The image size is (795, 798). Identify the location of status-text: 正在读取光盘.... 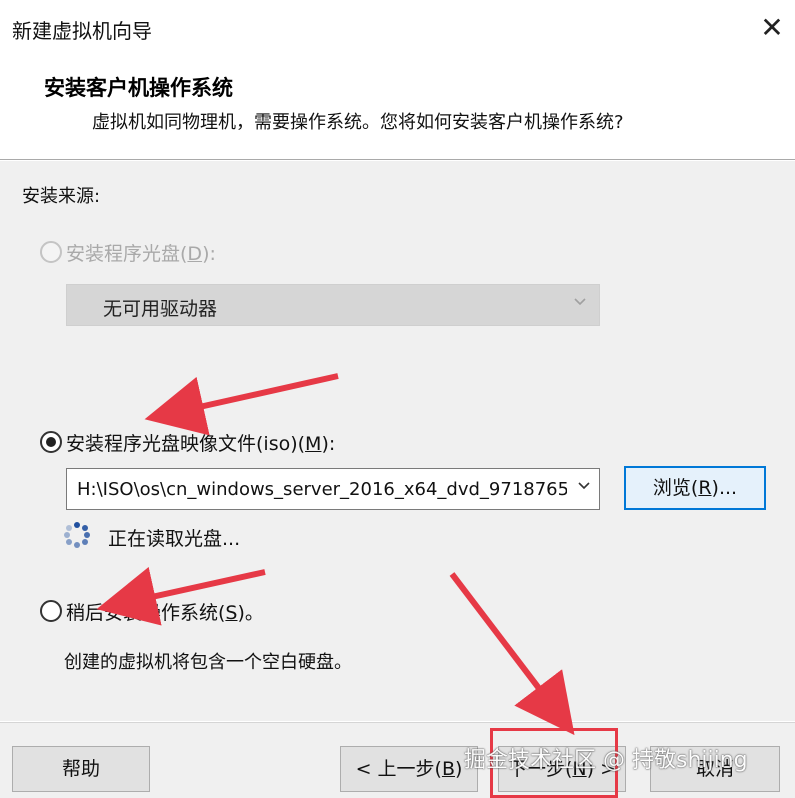
(174, 539).